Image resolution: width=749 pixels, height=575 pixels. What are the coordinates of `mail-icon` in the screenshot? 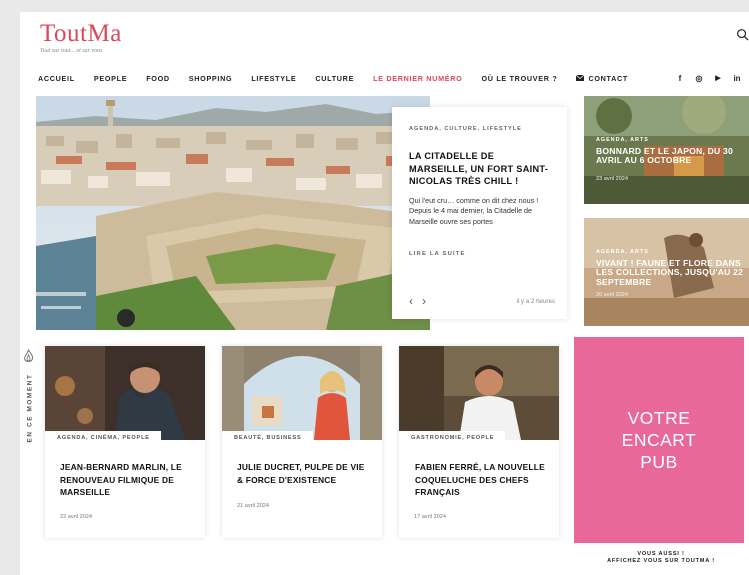 It's located at (580, 78).